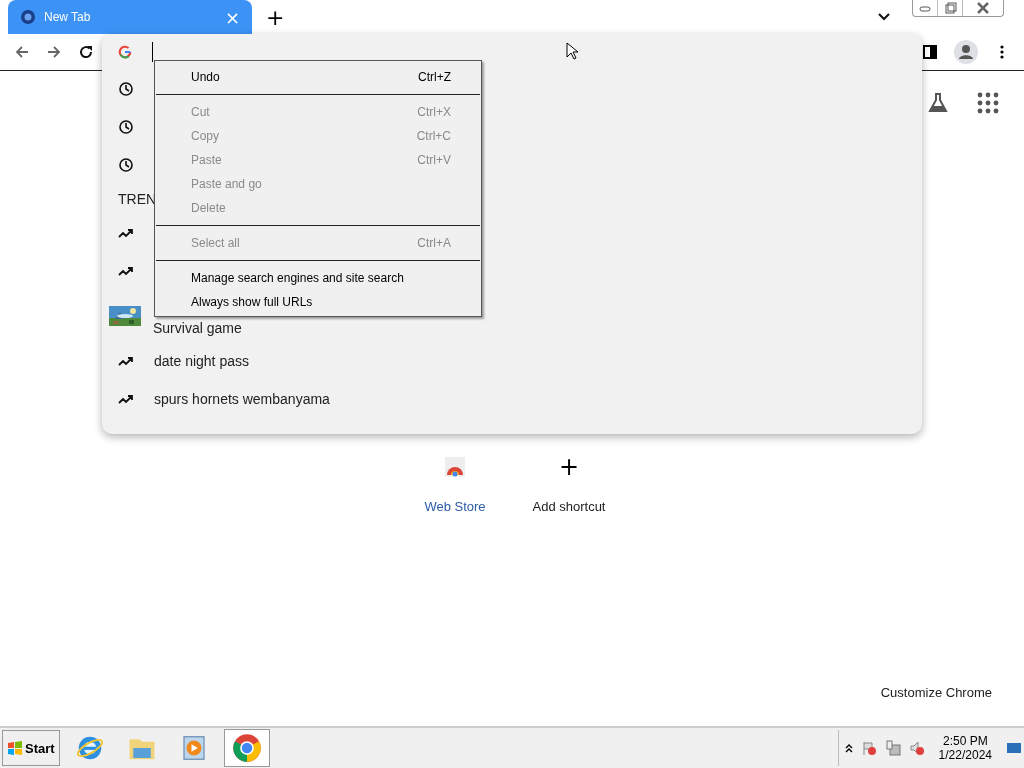  Describe the element at coordinates (848, 748) in the screenshot. I see `show-hidden-icons-icon` at that location.